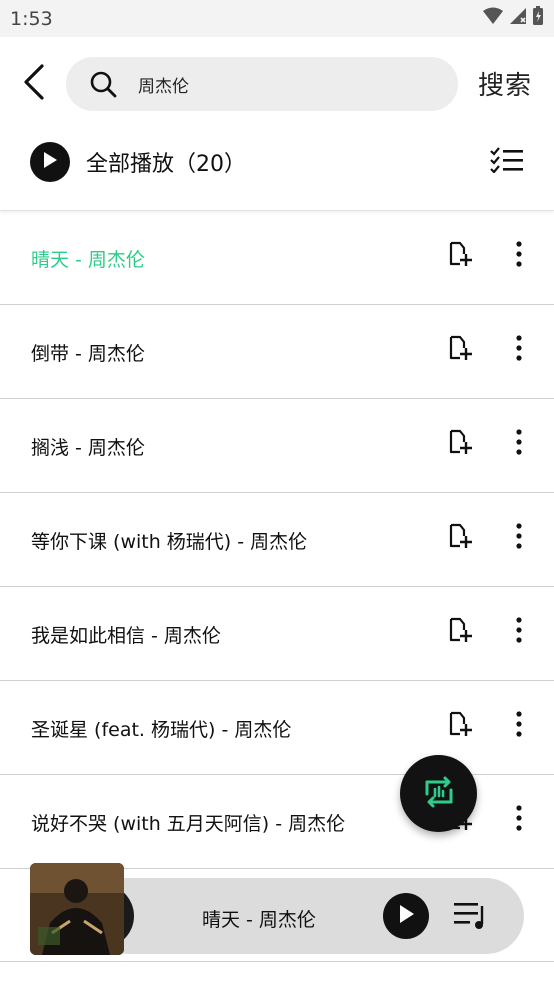  I want to click on play-all-bar: 全部播放（20）, so click(277, 171).